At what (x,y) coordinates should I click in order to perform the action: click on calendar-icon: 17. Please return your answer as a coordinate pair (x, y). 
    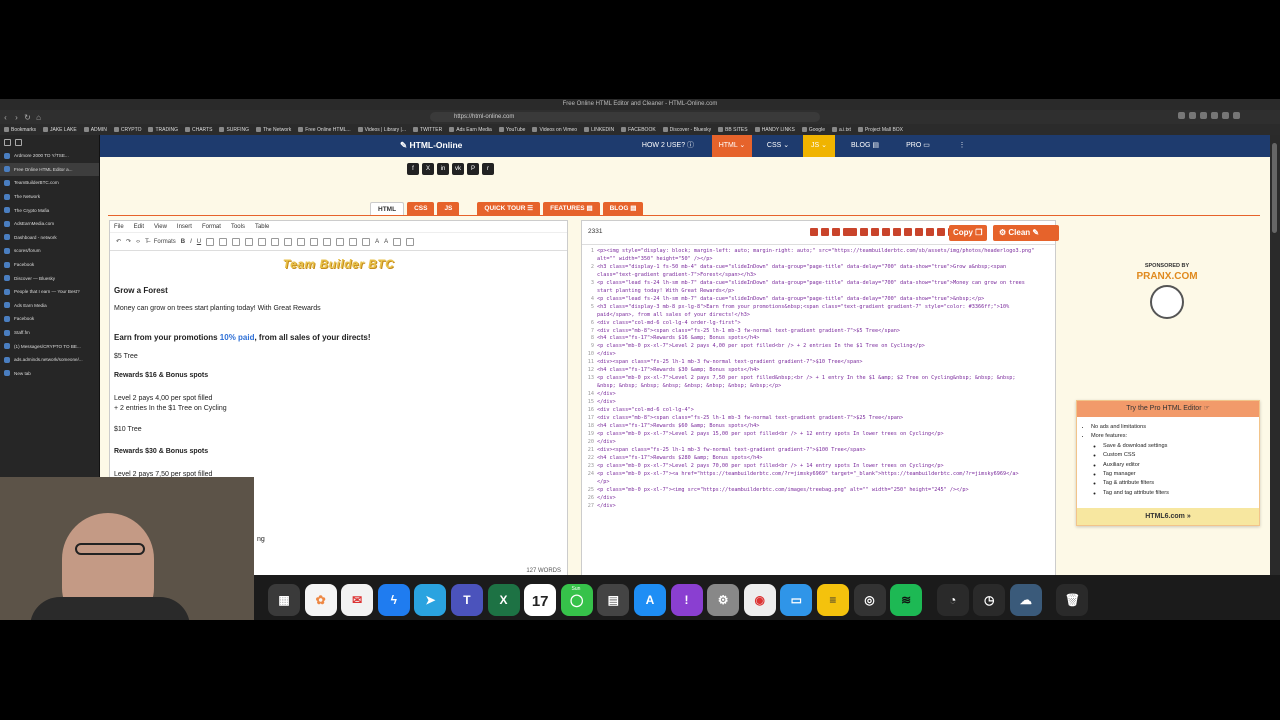
    Looking at the image, I should click on (540, 600).